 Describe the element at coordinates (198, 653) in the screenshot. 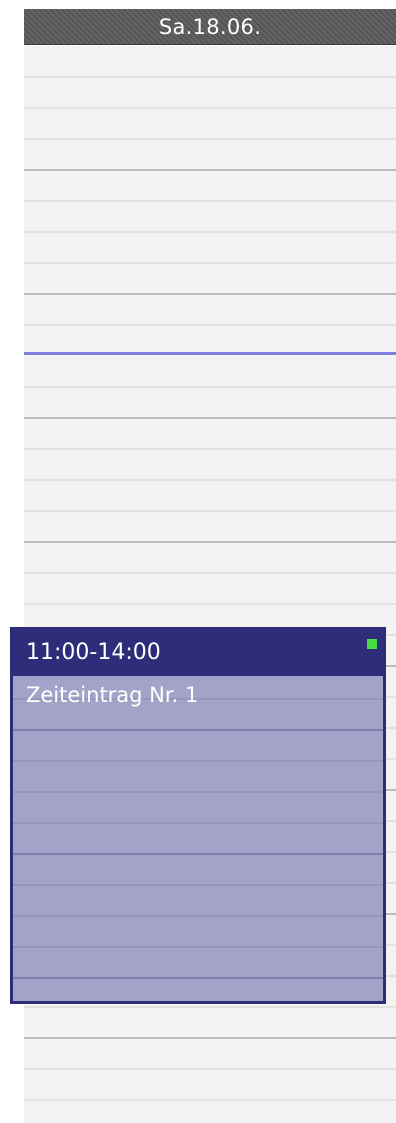

I see `event-time-range: 11:00-14:00` at that location.